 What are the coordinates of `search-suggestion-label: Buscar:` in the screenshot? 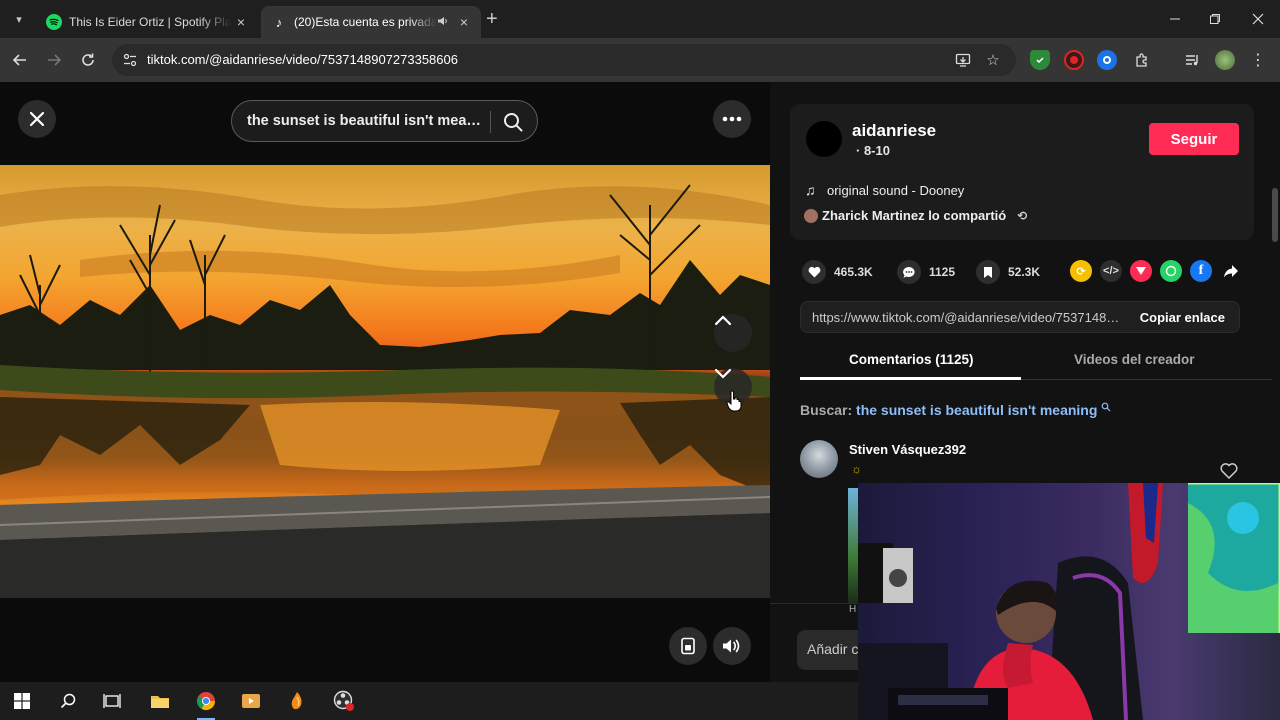 It's located at (826, 410).